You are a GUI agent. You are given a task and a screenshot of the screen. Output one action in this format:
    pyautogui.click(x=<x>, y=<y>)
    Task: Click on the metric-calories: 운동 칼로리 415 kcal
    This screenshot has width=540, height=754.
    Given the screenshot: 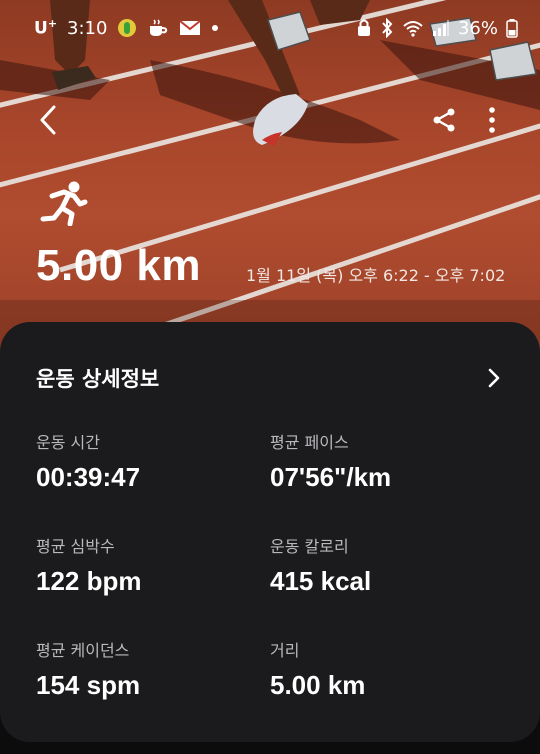 What is the action you would take?
    pyautogui.click(x=380, y=566)
    